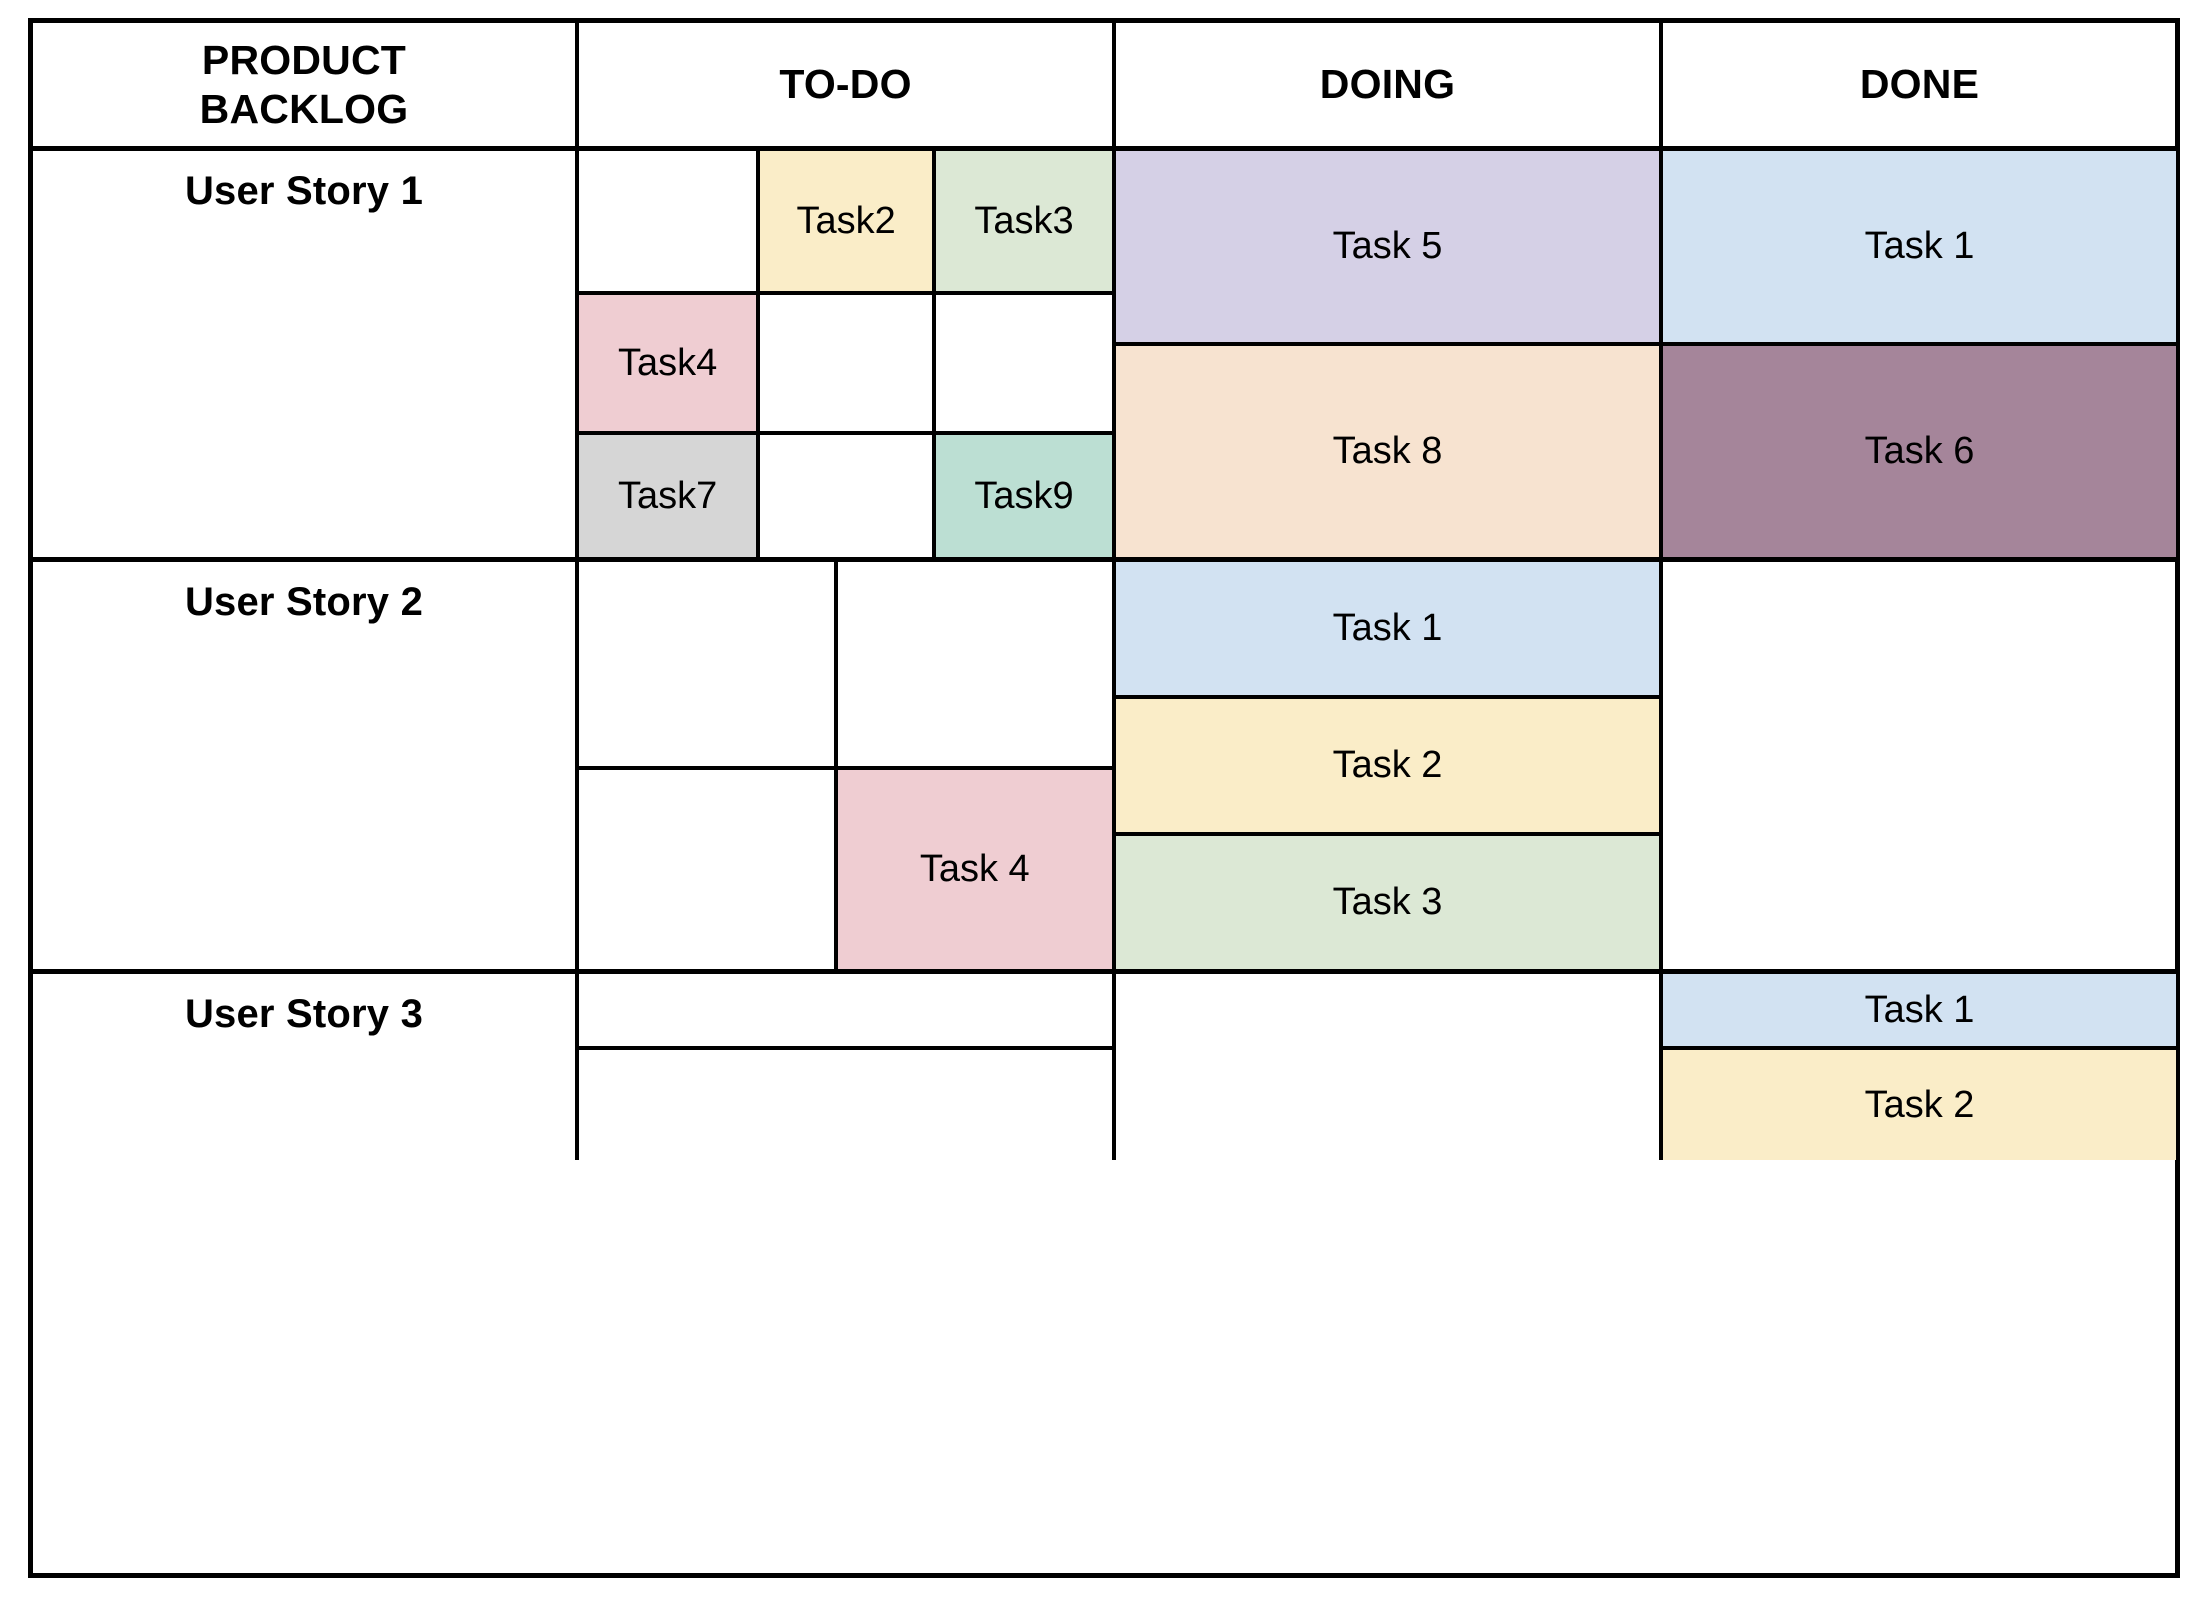  Describe the element at coordinates (306, 1067) in the screenshot. I see `backlog-cell-user-story-3: User Story 3` at that location.